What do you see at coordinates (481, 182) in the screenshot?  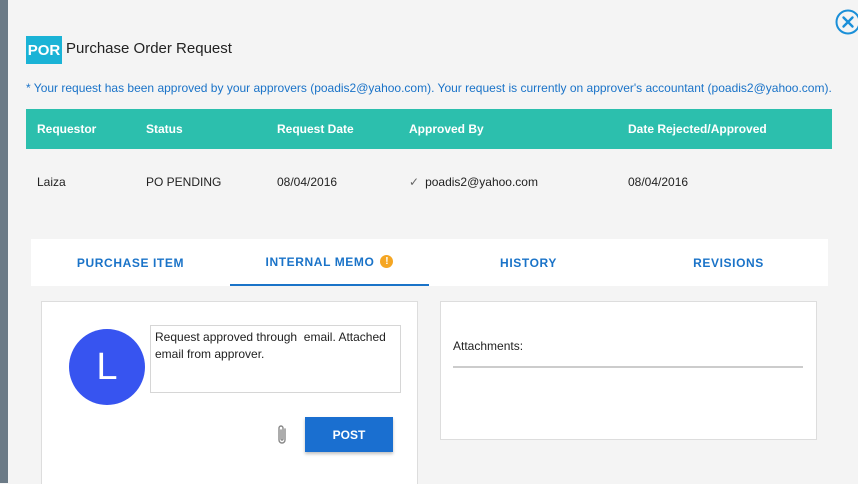 I see `approver-email: poadis2@yahoo.com` at bounding box center [481, 182].